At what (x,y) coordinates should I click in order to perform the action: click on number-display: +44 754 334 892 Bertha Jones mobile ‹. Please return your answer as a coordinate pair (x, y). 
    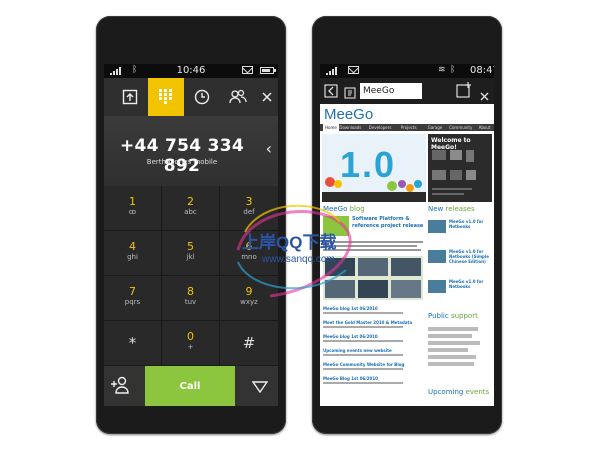
    Looking at the image, I should click on (191, 151).